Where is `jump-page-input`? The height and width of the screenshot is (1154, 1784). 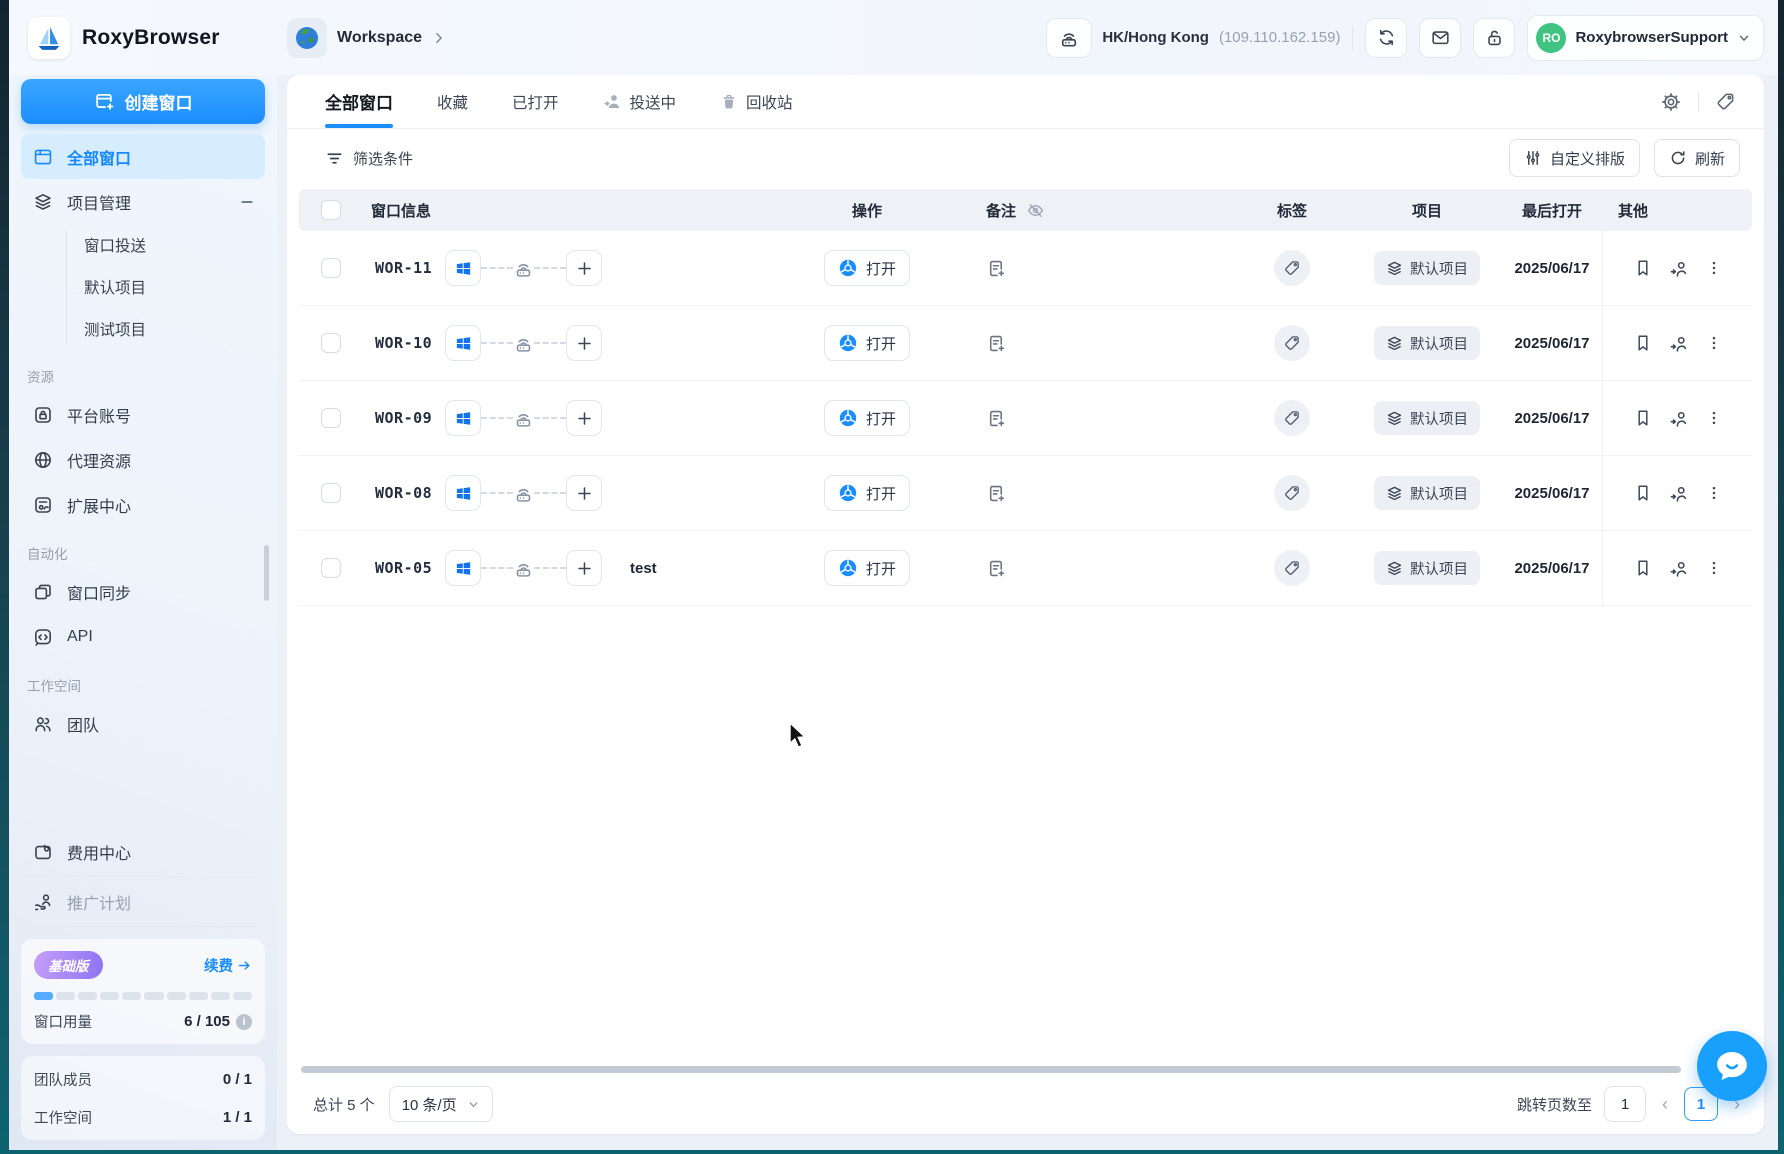 jump-page-input is located at coordinates (1625, 1104).